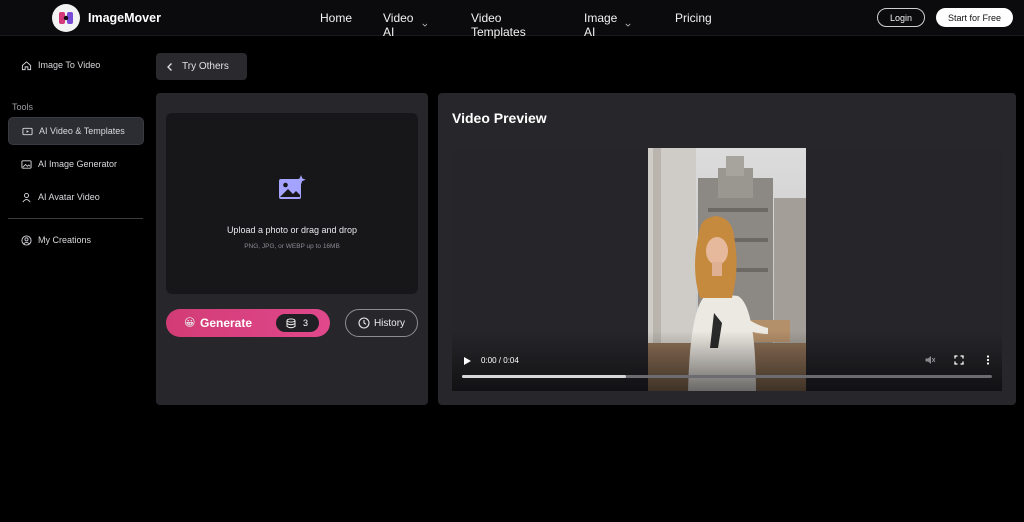 The height and width of the screenshot is (522, 1024). Describe the element at coordinates (82, 131) in the screenshot. I see `sidebar-item-label: AI Video & Templates` at that location.